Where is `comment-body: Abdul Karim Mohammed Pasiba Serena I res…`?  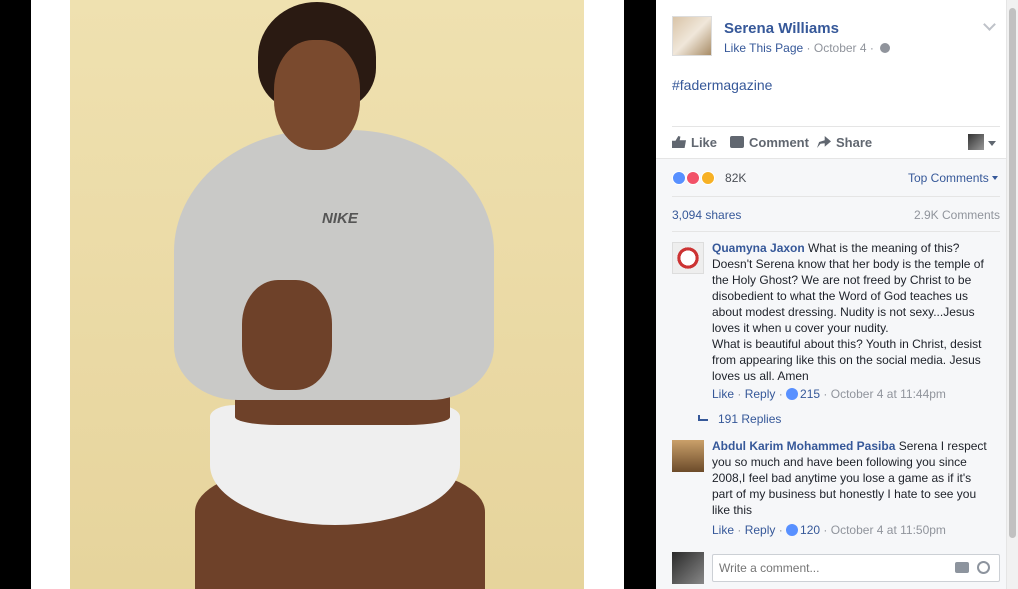 comment-body: Abdul Karim Mohammed Pasiba Serena I res… is located at coordinates (851, 478).